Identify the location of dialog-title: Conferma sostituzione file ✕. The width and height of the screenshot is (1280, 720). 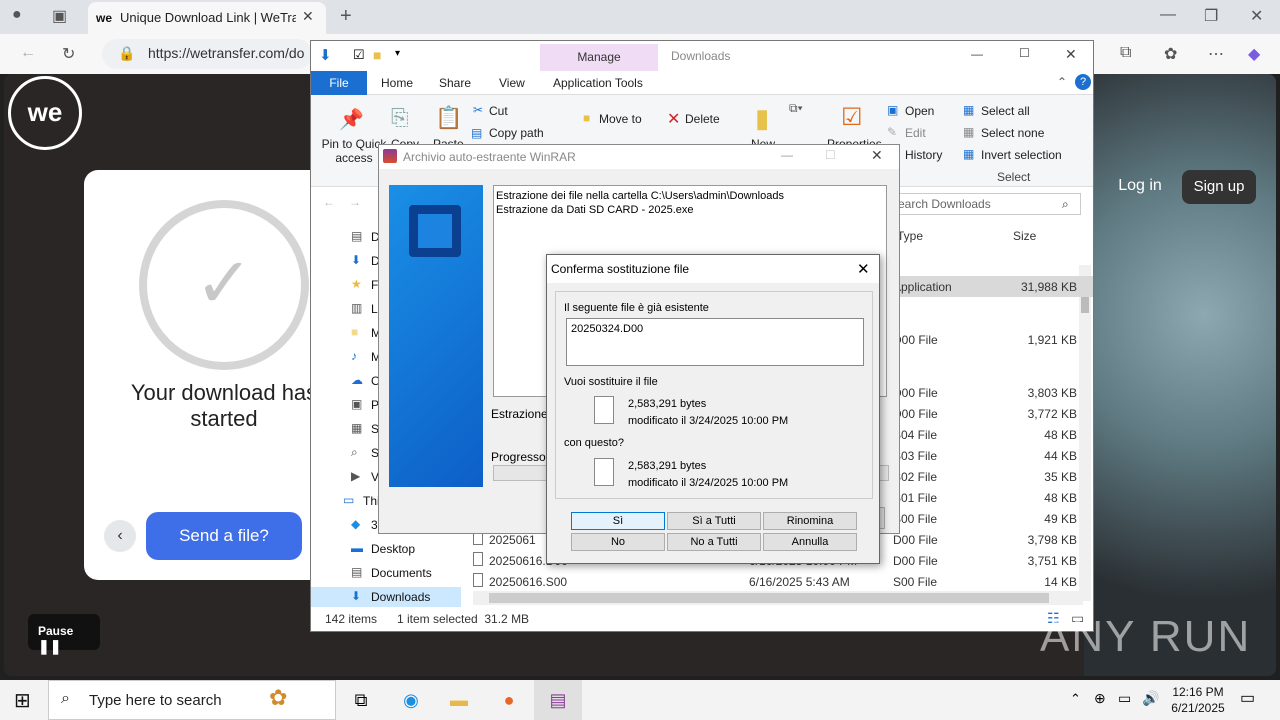
(713, 269).